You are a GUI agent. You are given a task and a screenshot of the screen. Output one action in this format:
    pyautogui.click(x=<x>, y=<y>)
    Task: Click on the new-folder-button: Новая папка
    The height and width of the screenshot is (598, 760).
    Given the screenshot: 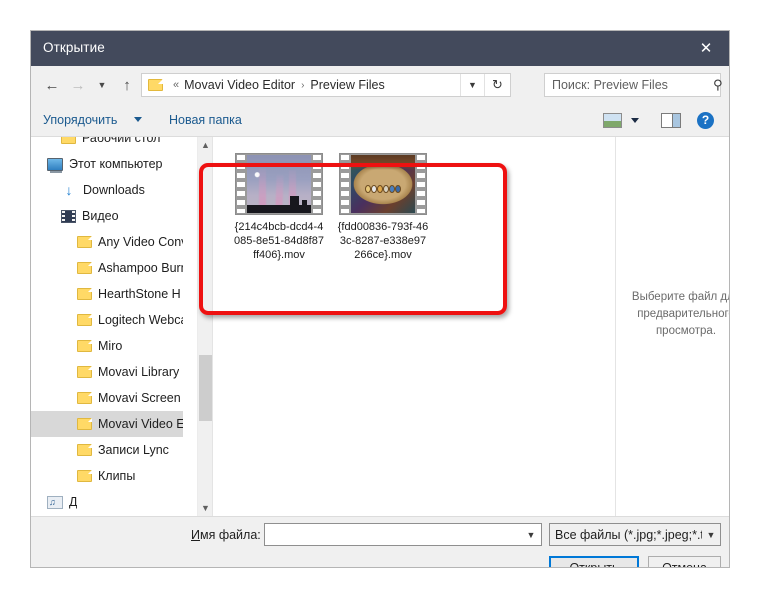 What is the action you would take?
    pyautogui.click(x=205, y=120)
    